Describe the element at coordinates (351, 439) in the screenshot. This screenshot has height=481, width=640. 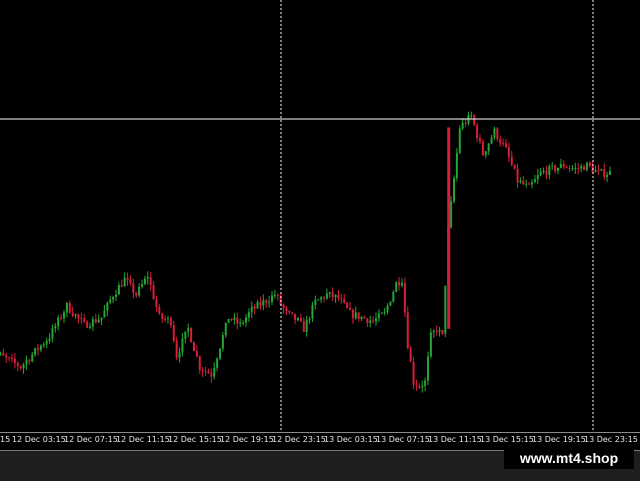
I see `time-tick-label: 13 Dec 03:15` at that location.